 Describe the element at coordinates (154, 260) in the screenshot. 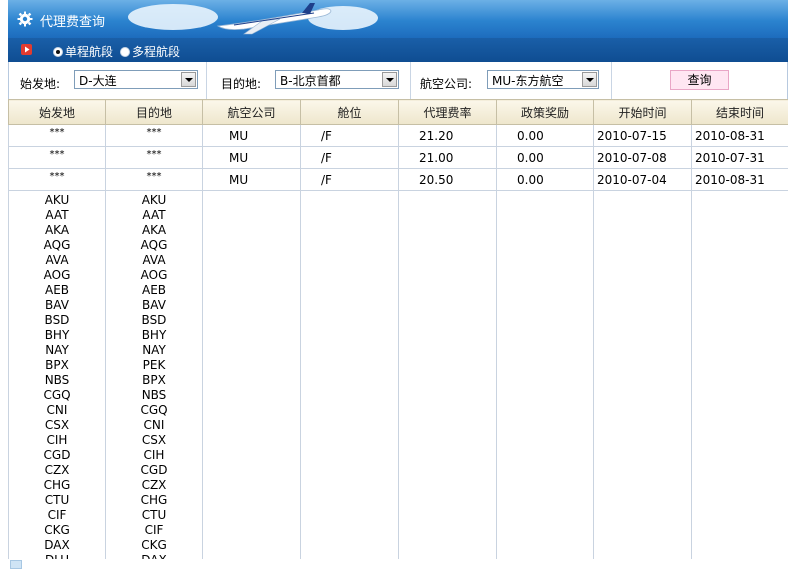

I see `destination-code-item: AVA` at that location.